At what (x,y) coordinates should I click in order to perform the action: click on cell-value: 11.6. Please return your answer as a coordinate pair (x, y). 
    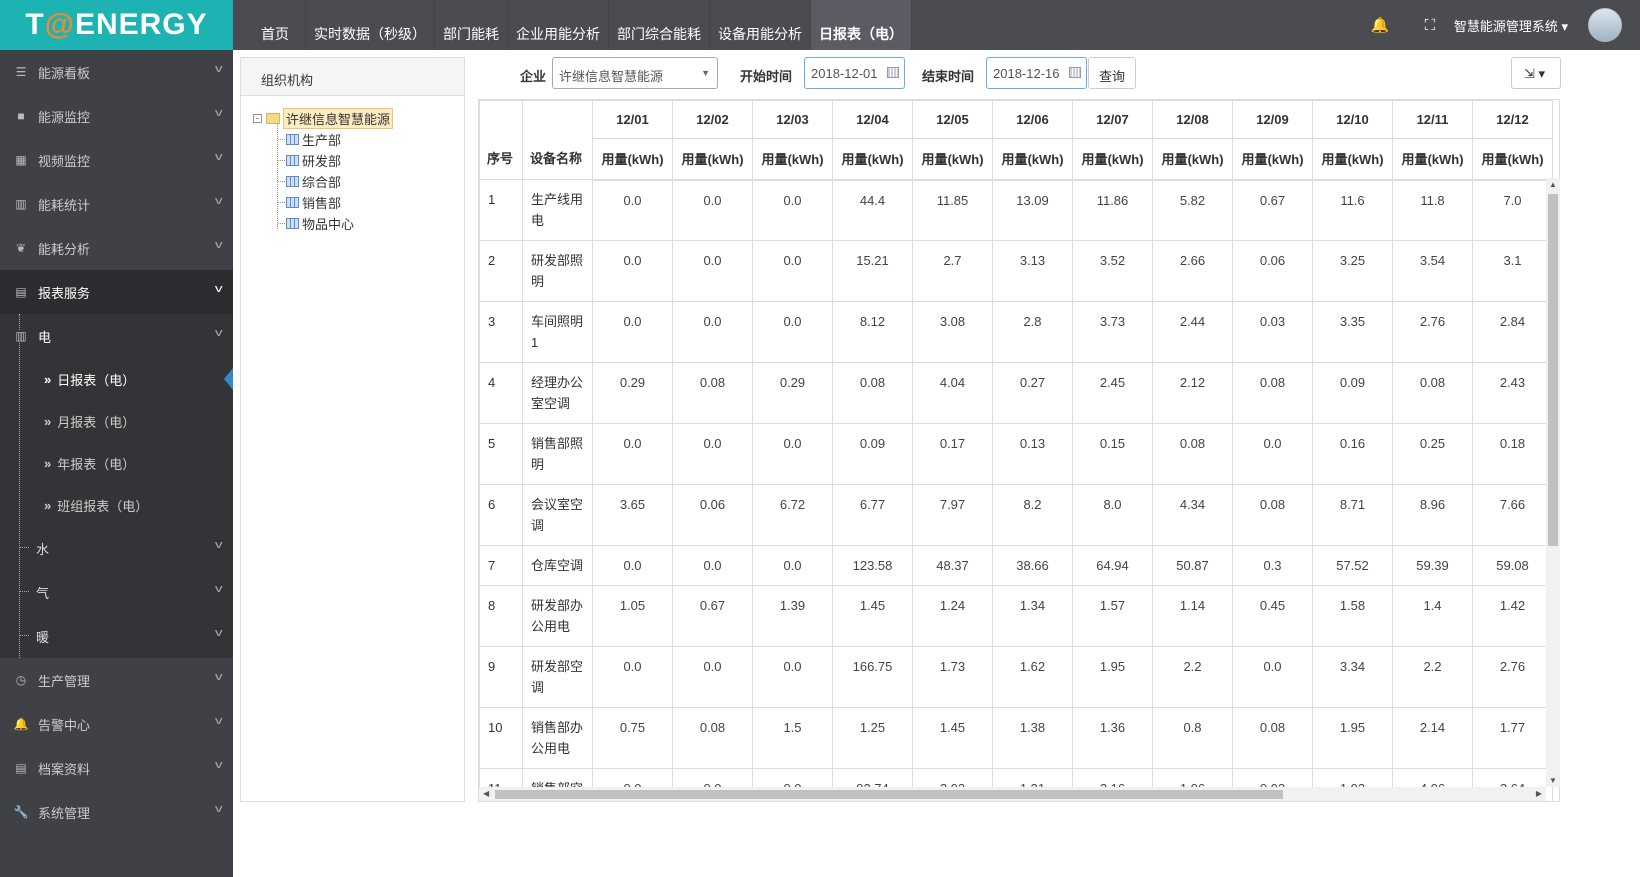
    Looking at the image, I should click on (1352, 210).